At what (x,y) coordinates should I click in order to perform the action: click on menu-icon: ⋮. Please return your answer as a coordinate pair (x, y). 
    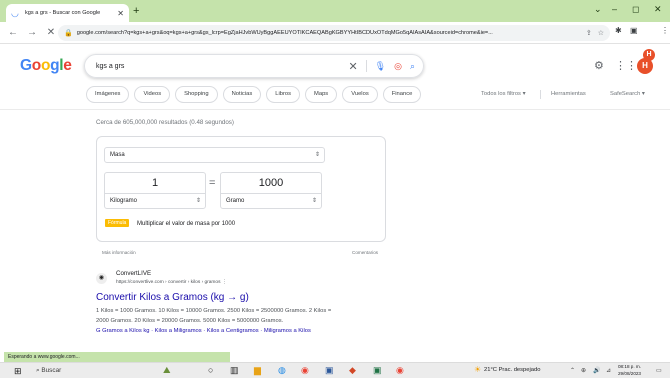
    Looking at the image, I should click on (665, 30).